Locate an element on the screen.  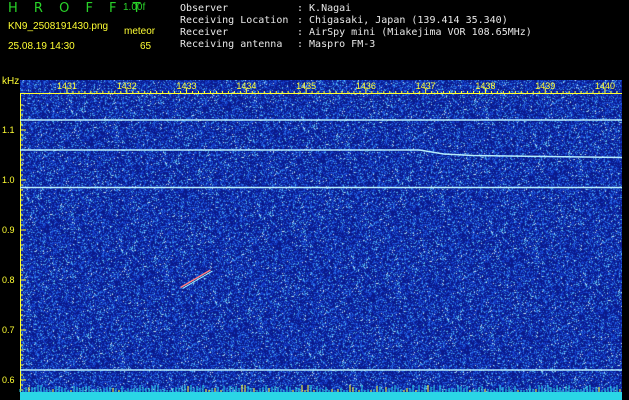
carrier-line is located at coordinates (321, 154).